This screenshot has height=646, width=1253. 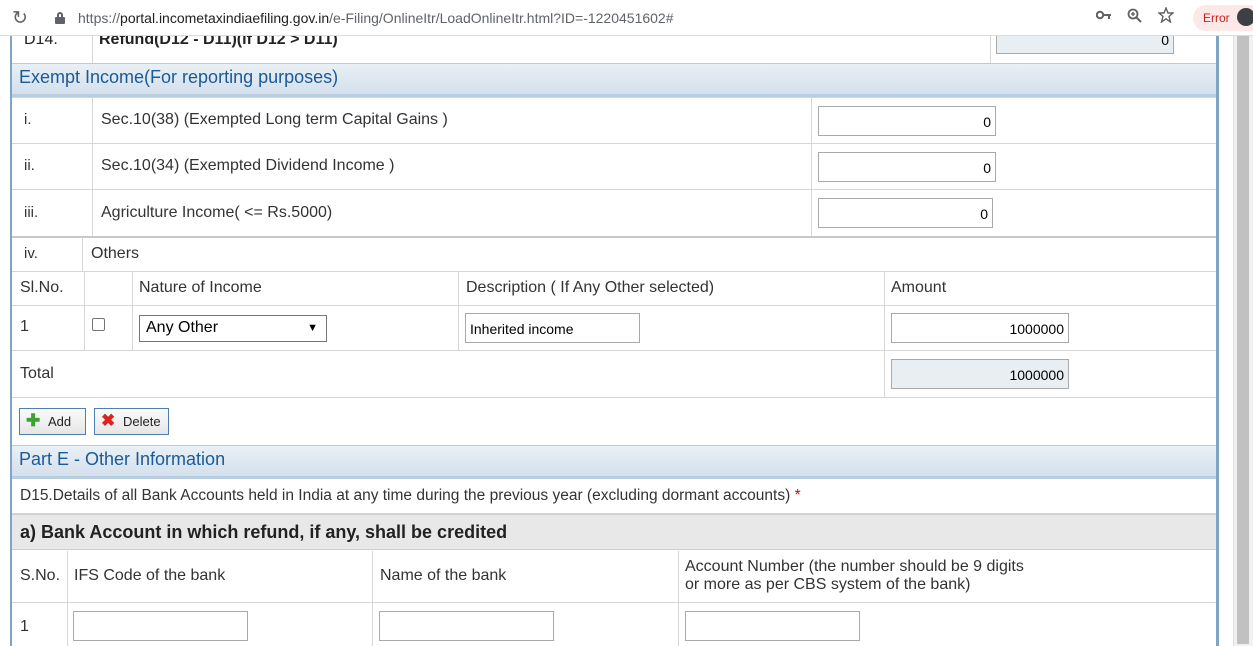 What do you see at coordinates (160, 626) in the screenshot?
I see `ifsc-input` at bounding box center [160, 626].